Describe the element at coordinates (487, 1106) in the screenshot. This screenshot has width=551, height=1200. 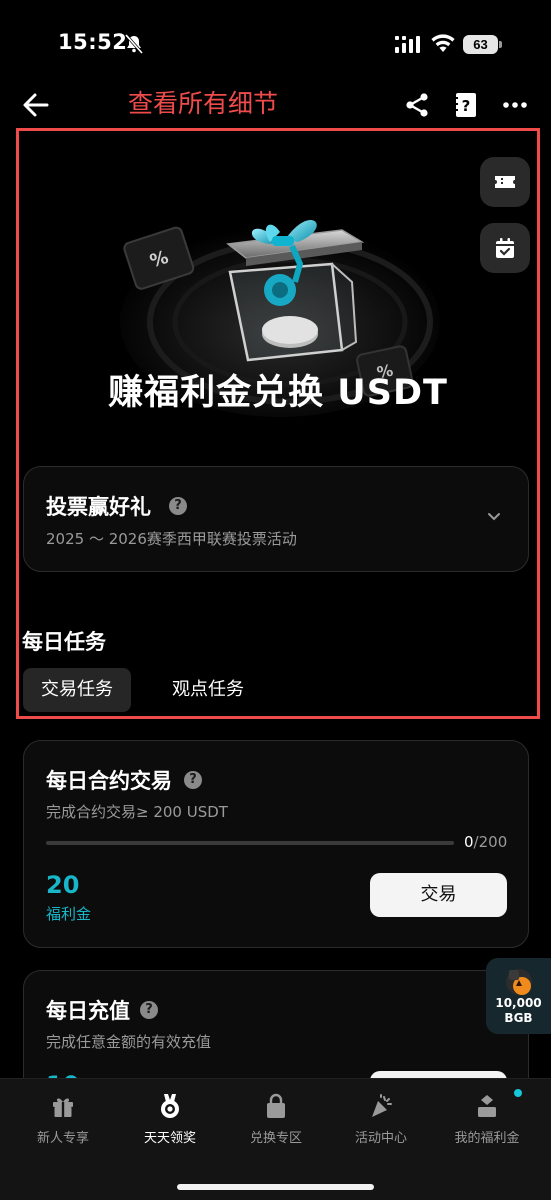
I see `reward-box-icon` at that location.